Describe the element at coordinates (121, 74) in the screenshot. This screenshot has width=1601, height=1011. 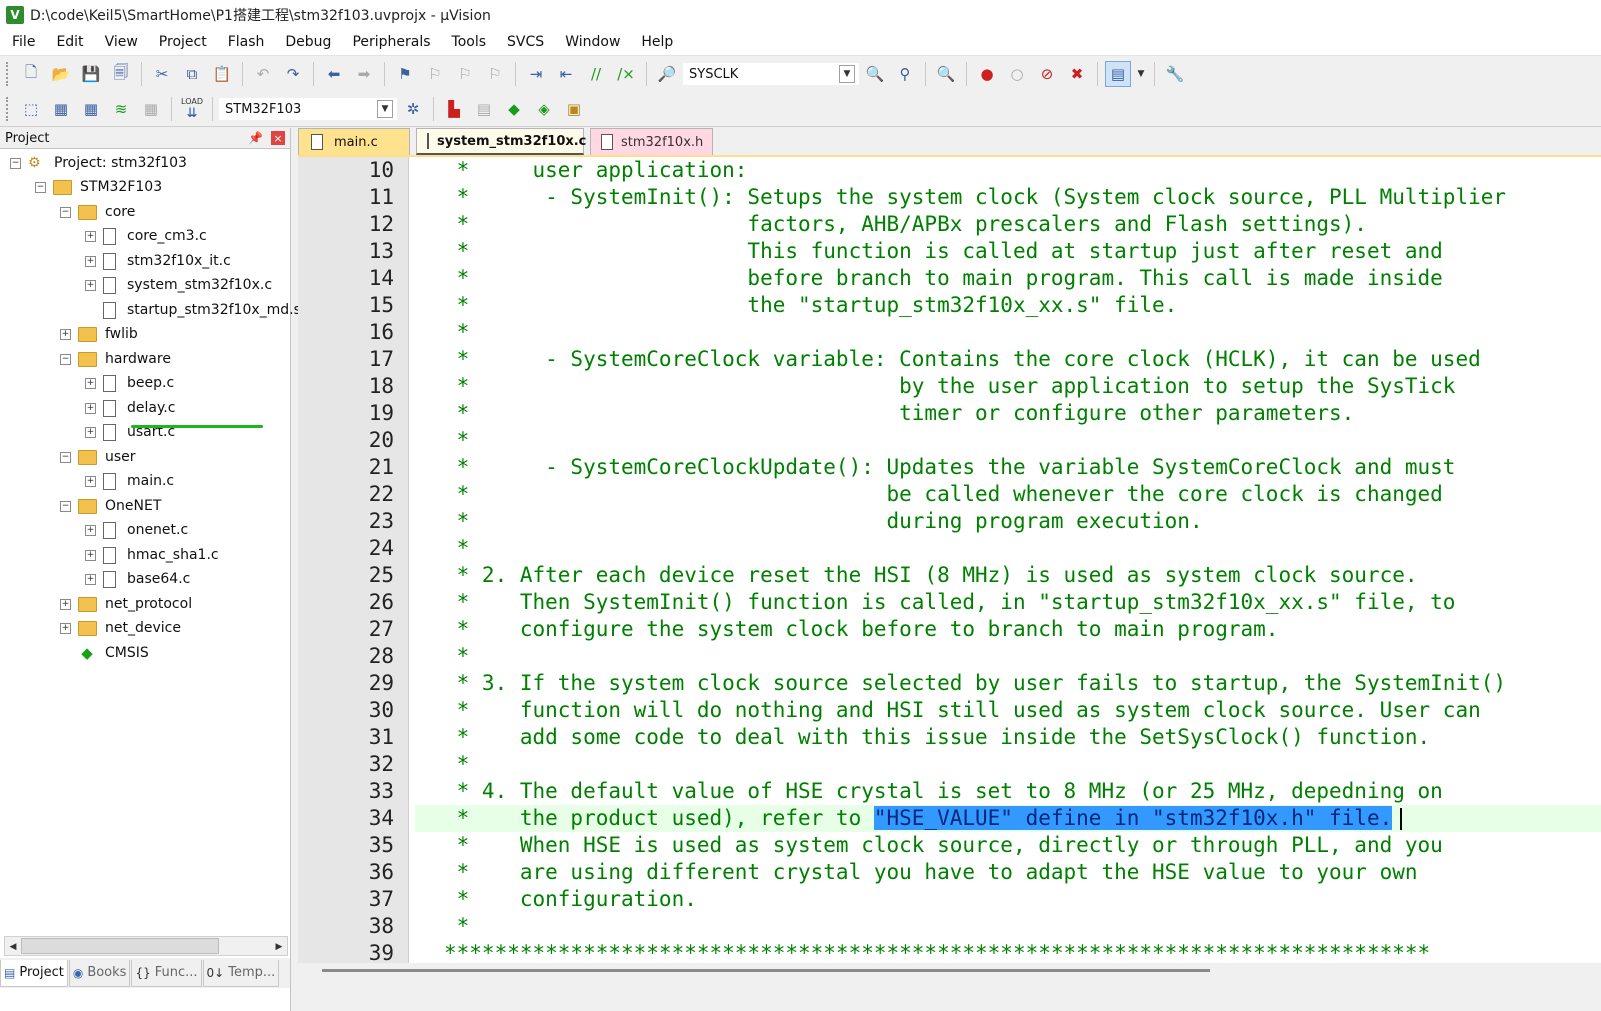
I see `save-all-icon: 🗐` at that location.